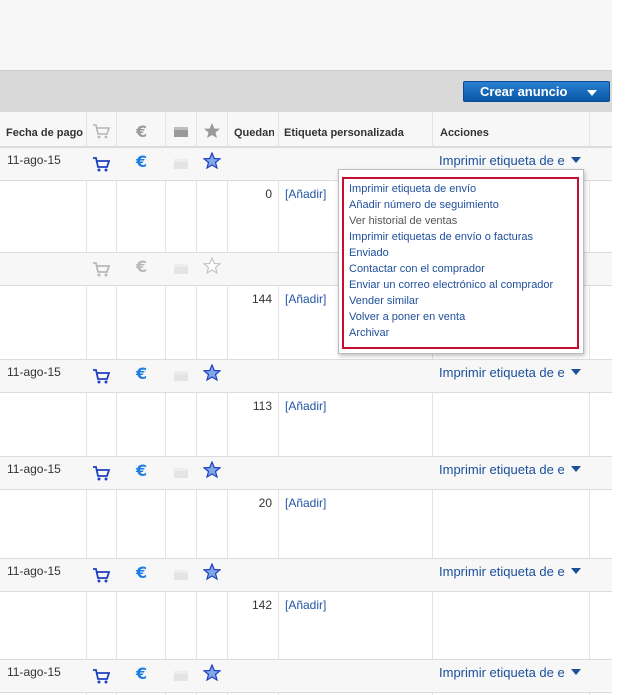  What do you see at coordinates (306, 35) in the screenshot?
I see `top-blank-area` at bounding box center [306, 35].